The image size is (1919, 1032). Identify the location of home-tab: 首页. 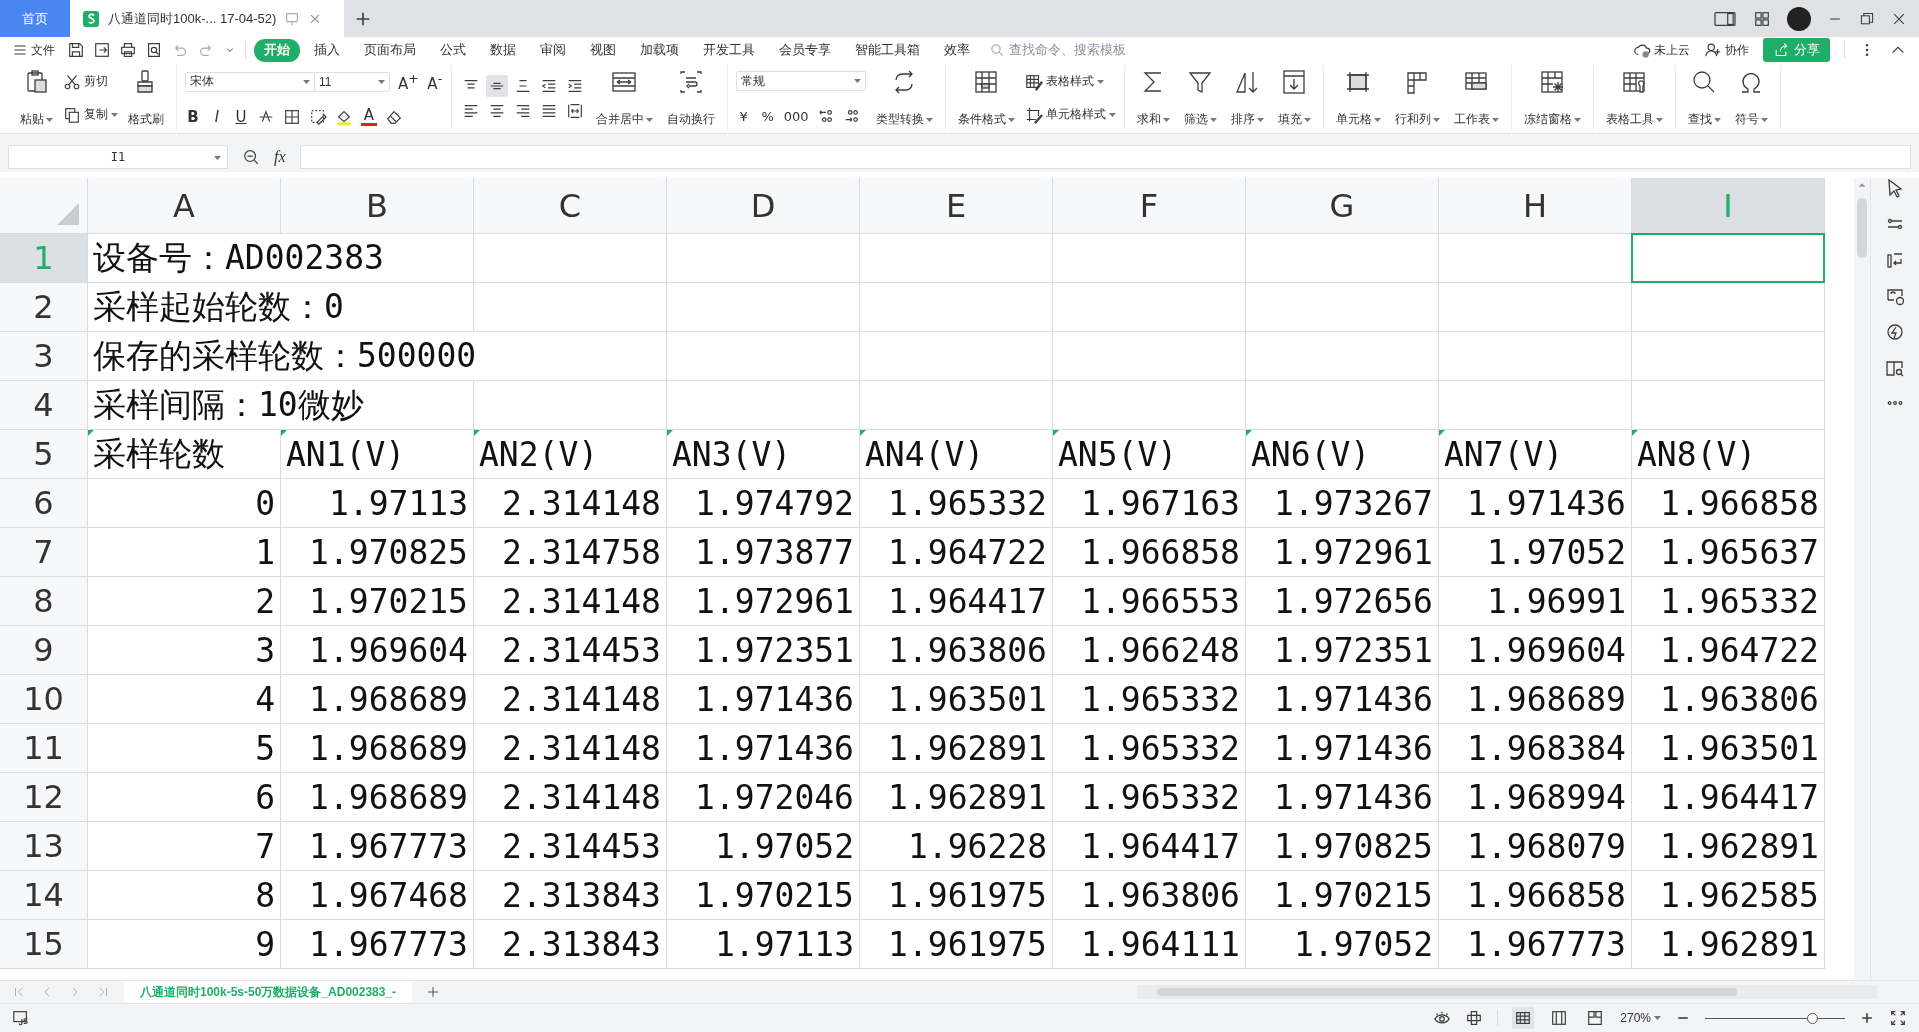
(35, 18).